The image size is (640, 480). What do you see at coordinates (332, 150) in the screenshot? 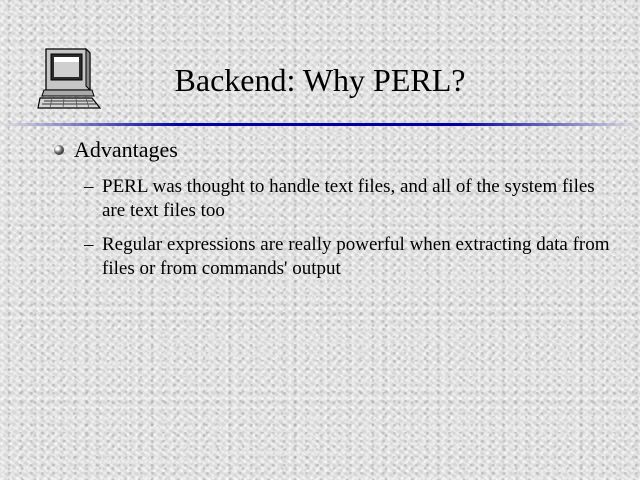
I see `bullet-item: Advantages` at bounding box center [332, 150].